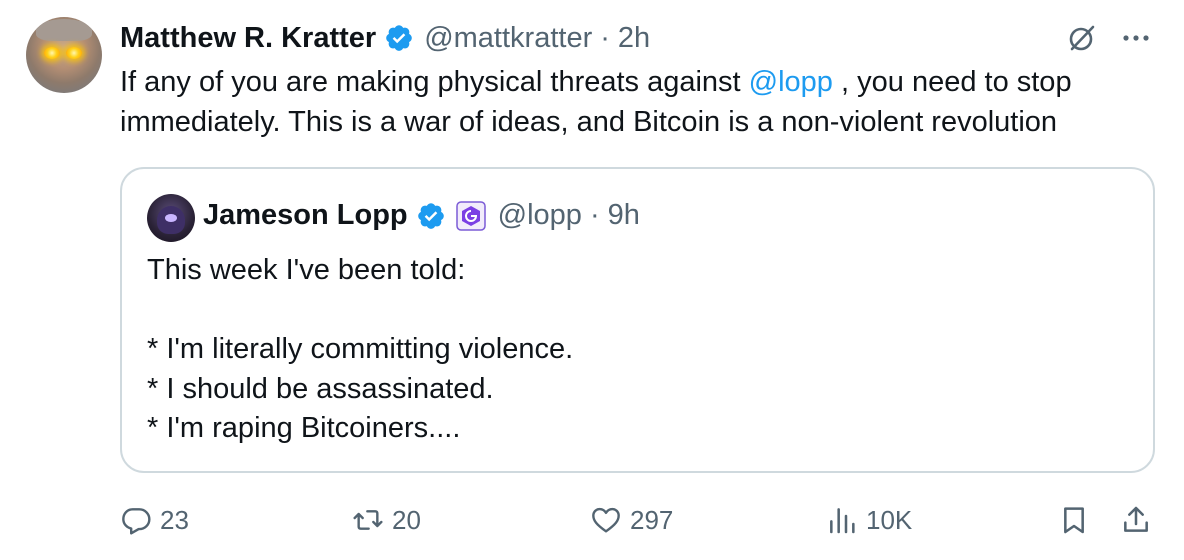 The width and height of the screenshot is (1184, 560). Describe the element at coordinates (248, 38) in the screenshot. I see `author-name: Matthew R. Kratter` at that location.